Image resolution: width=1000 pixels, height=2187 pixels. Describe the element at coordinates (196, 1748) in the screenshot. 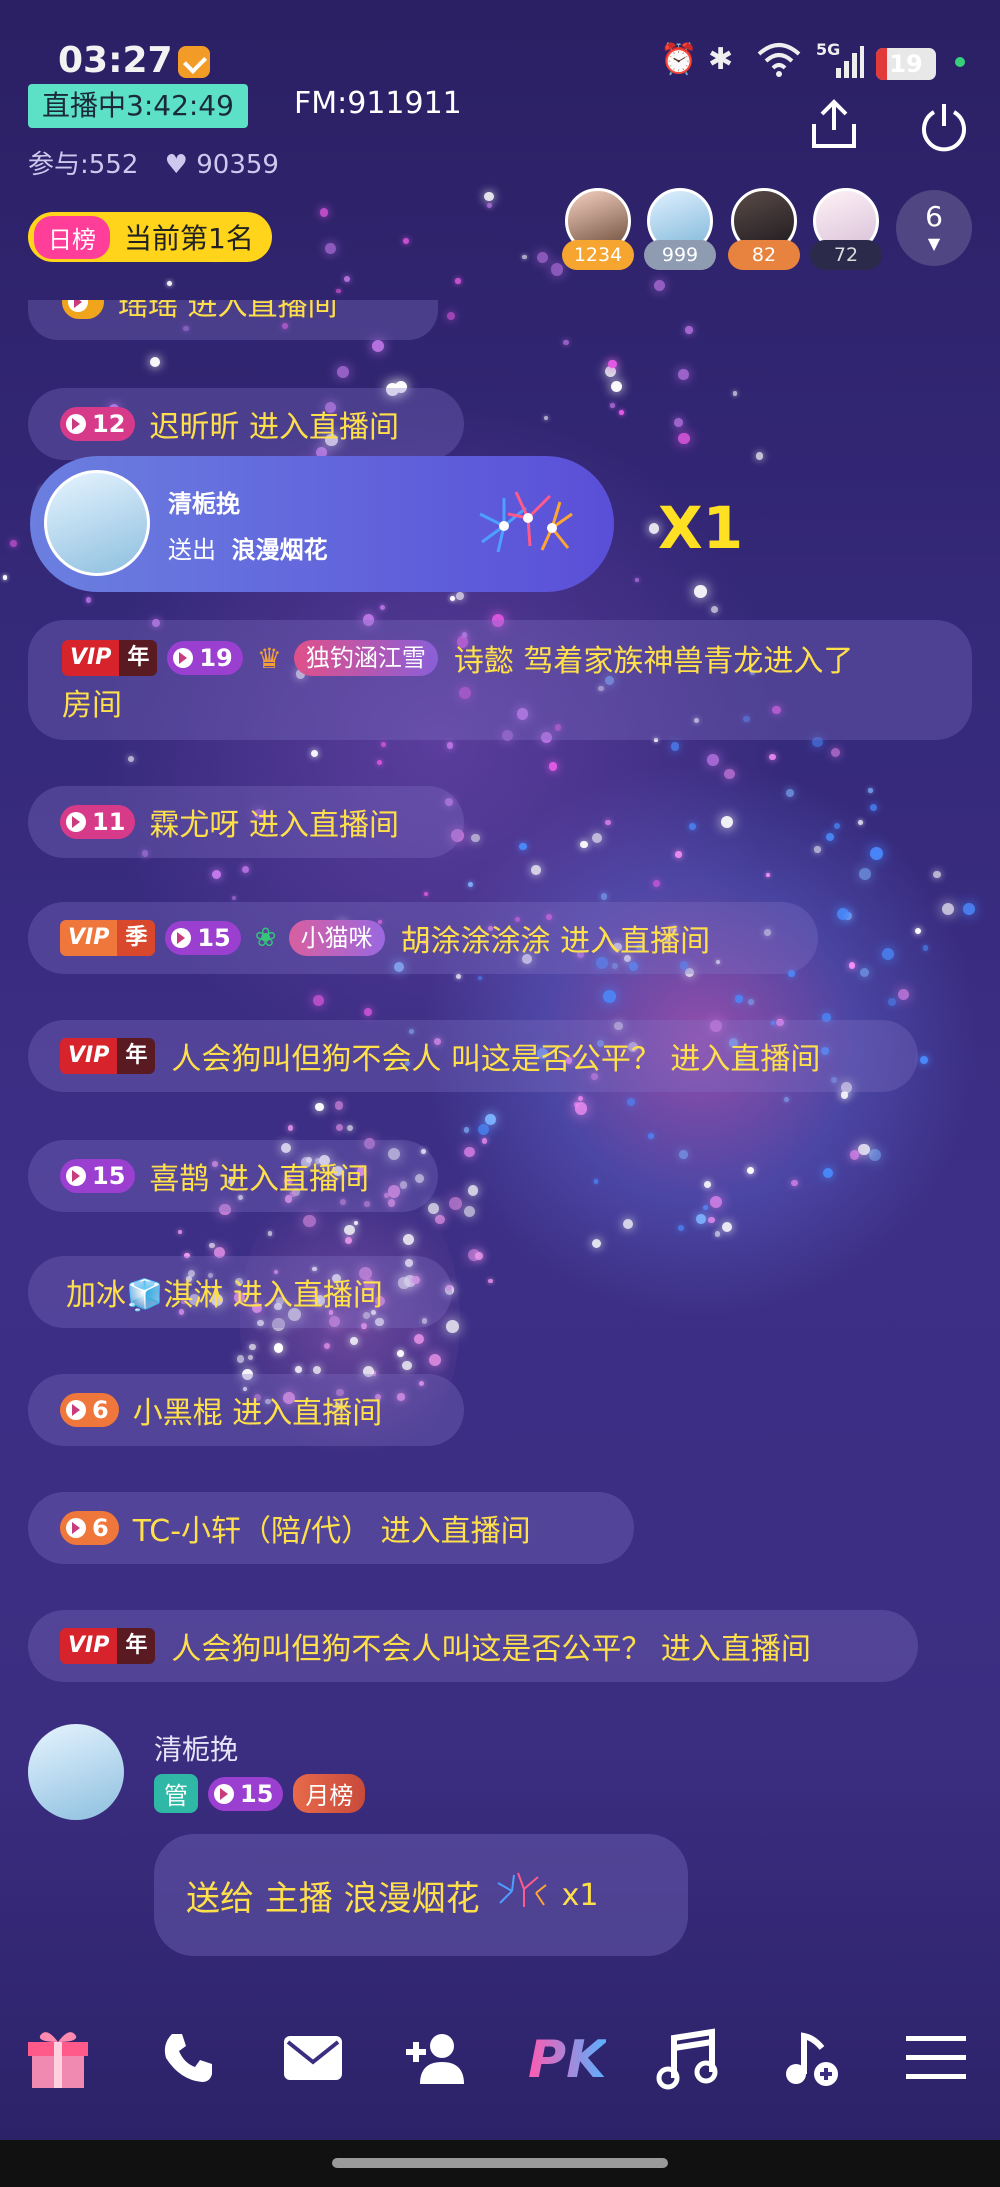

I see `message-username: 清栀挽` at that location.